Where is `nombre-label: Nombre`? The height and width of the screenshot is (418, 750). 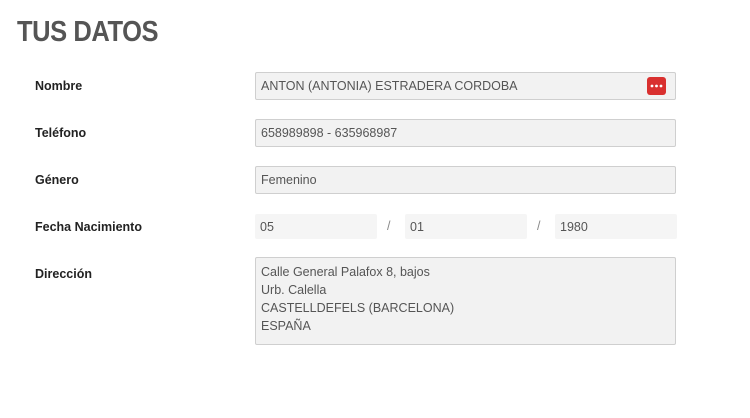
nombre-label: Nombre is located at coordinates (59, 86).